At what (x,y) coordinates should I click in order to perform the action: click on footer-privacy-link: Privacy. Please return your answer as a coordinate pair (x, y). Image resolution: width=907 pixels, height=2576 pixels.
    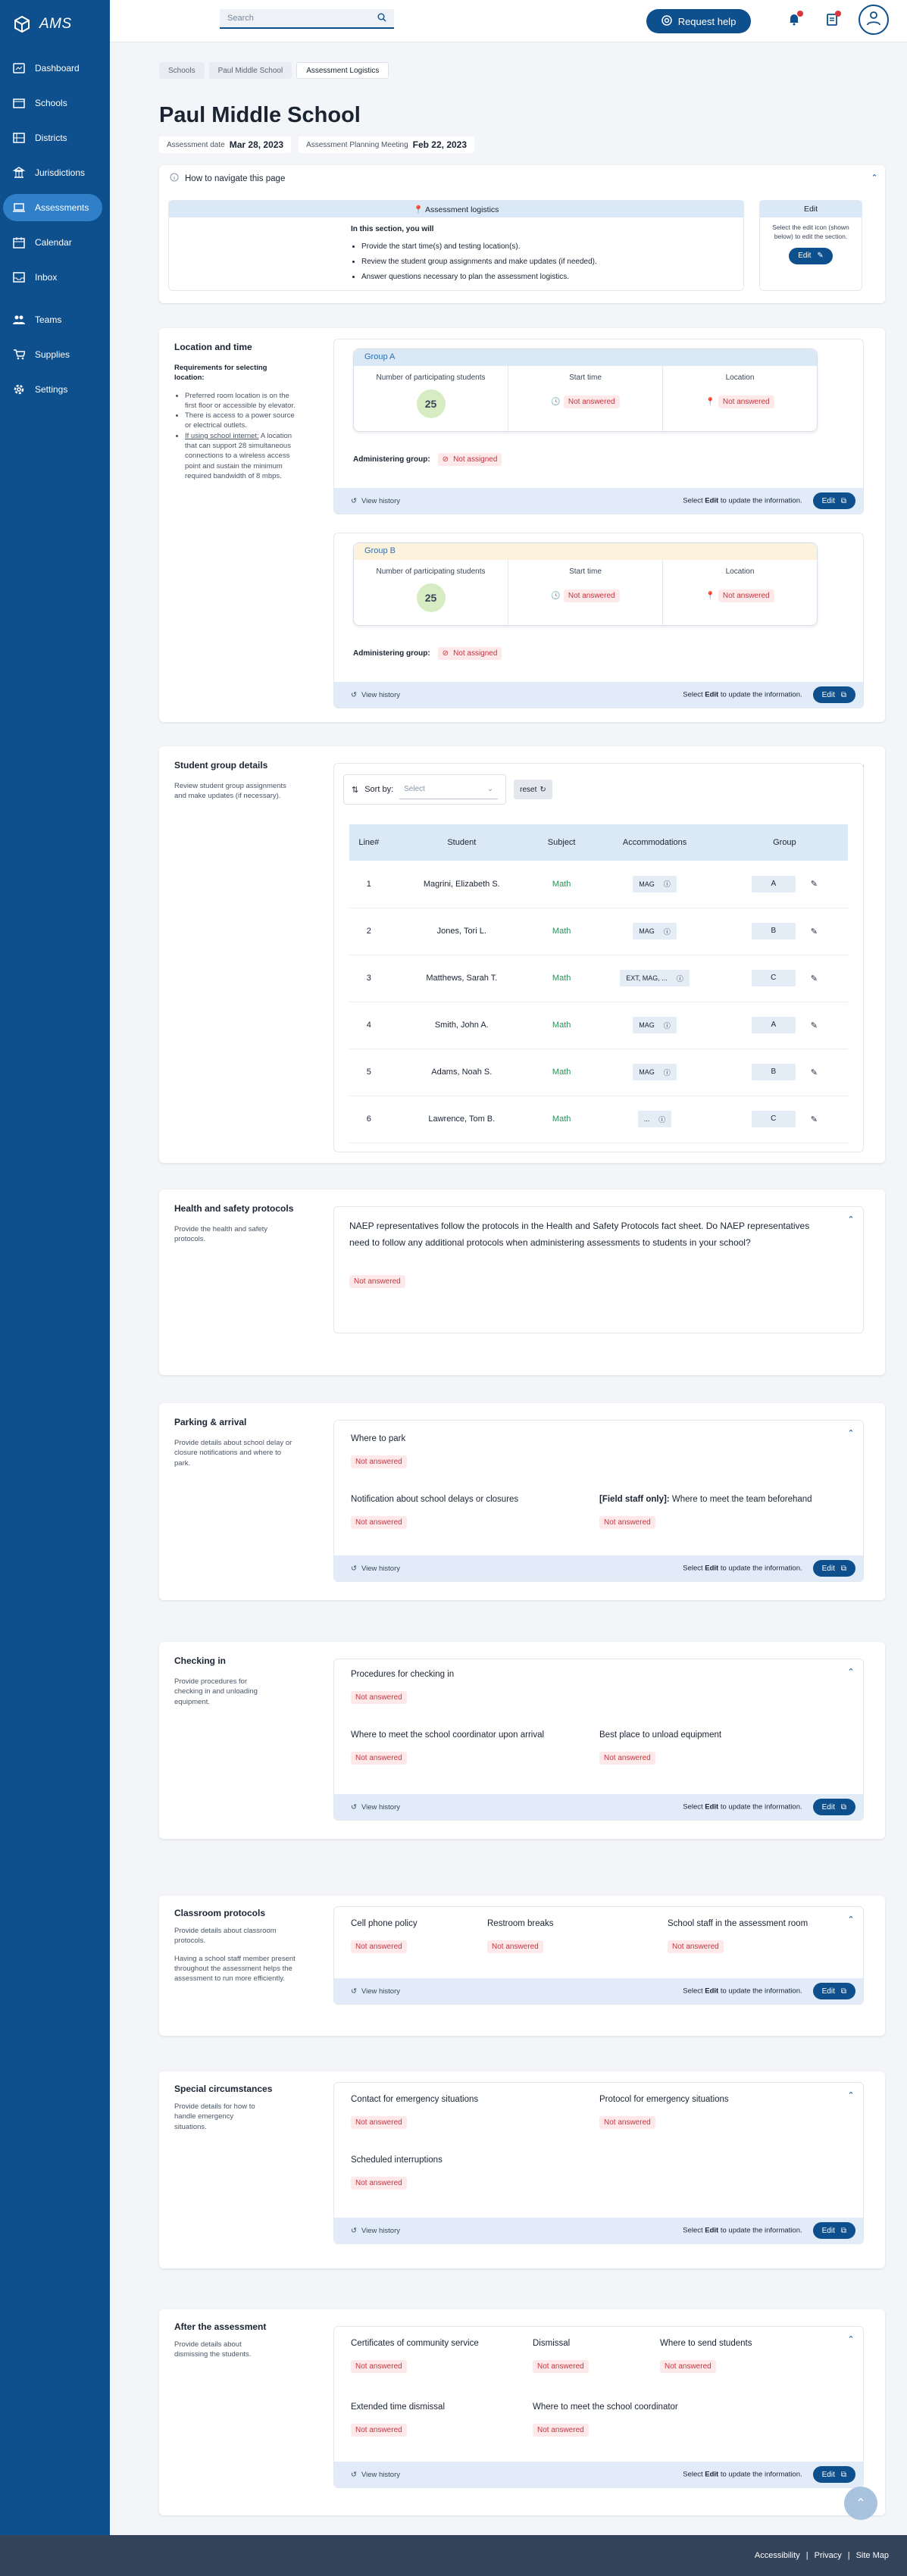
    Looking at the image, I should click on (829, 2555).